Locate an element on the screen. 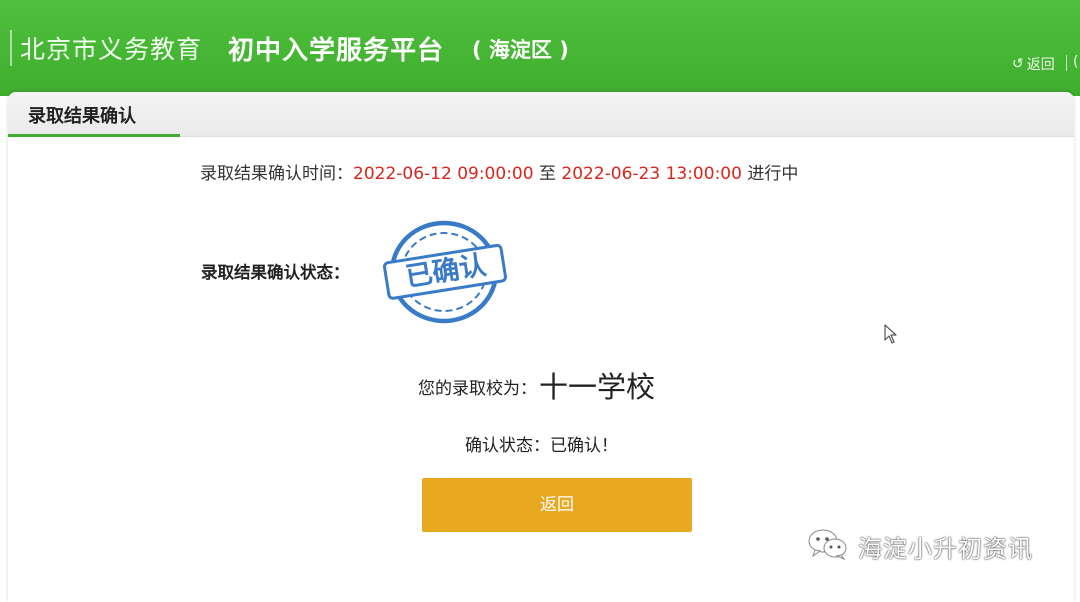 The image size is (1080, 602). admitted-school-line: 您的录取校为：十一学校 is located at coordinates (536, 385).